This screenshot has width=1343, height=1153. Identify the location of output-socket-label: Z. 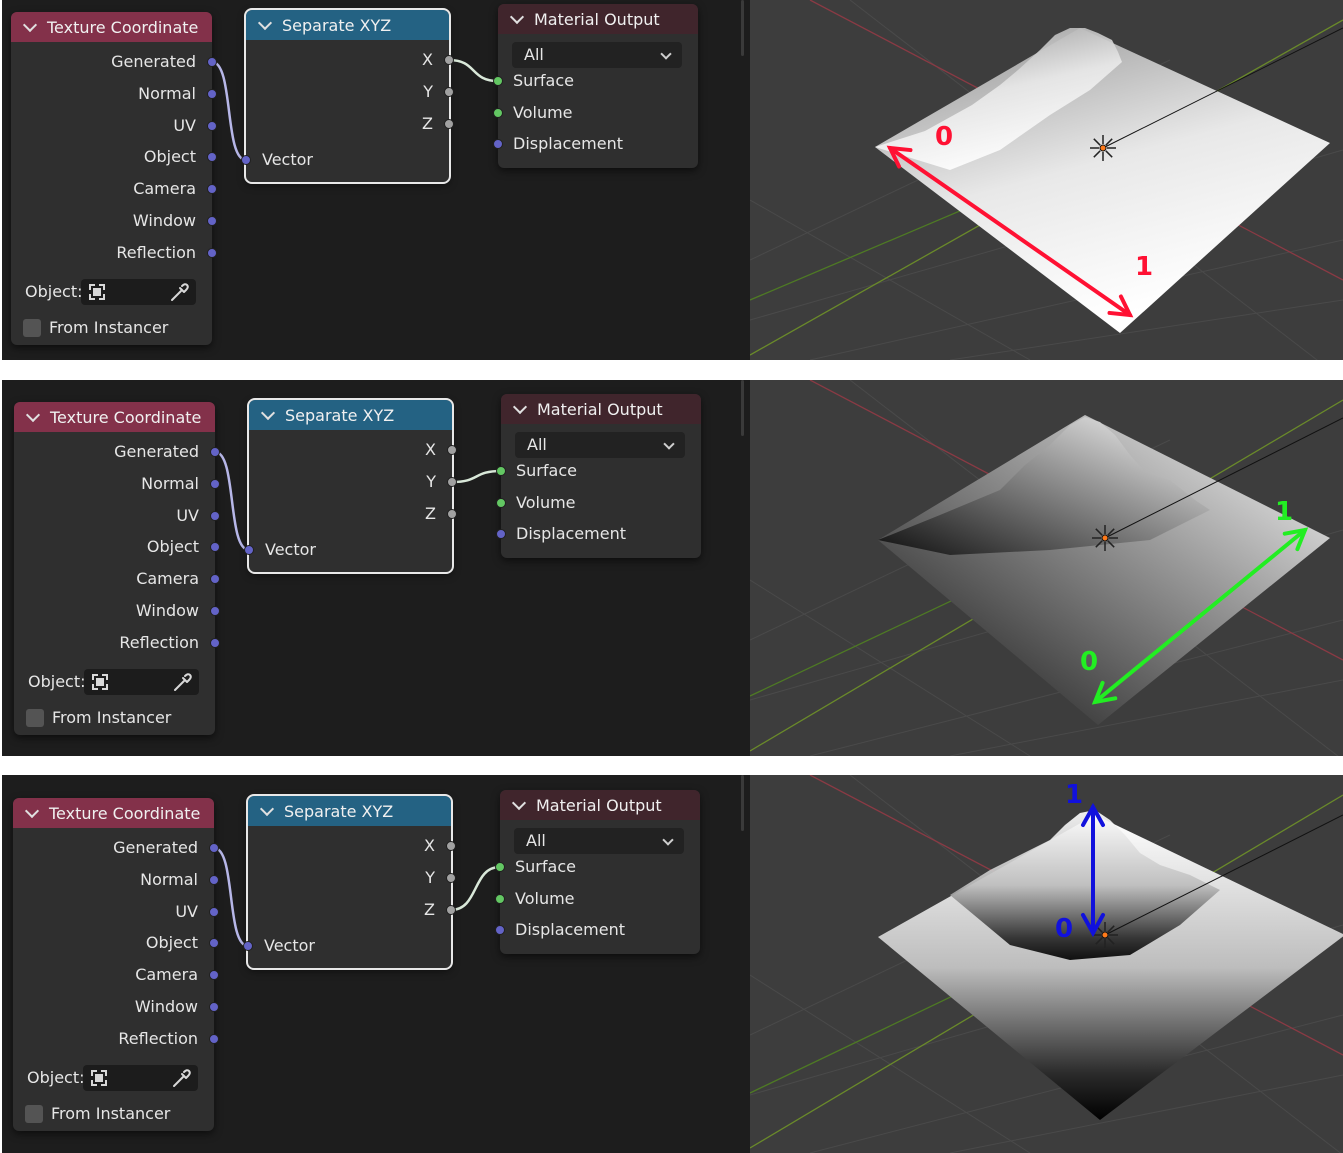
(429, 909).